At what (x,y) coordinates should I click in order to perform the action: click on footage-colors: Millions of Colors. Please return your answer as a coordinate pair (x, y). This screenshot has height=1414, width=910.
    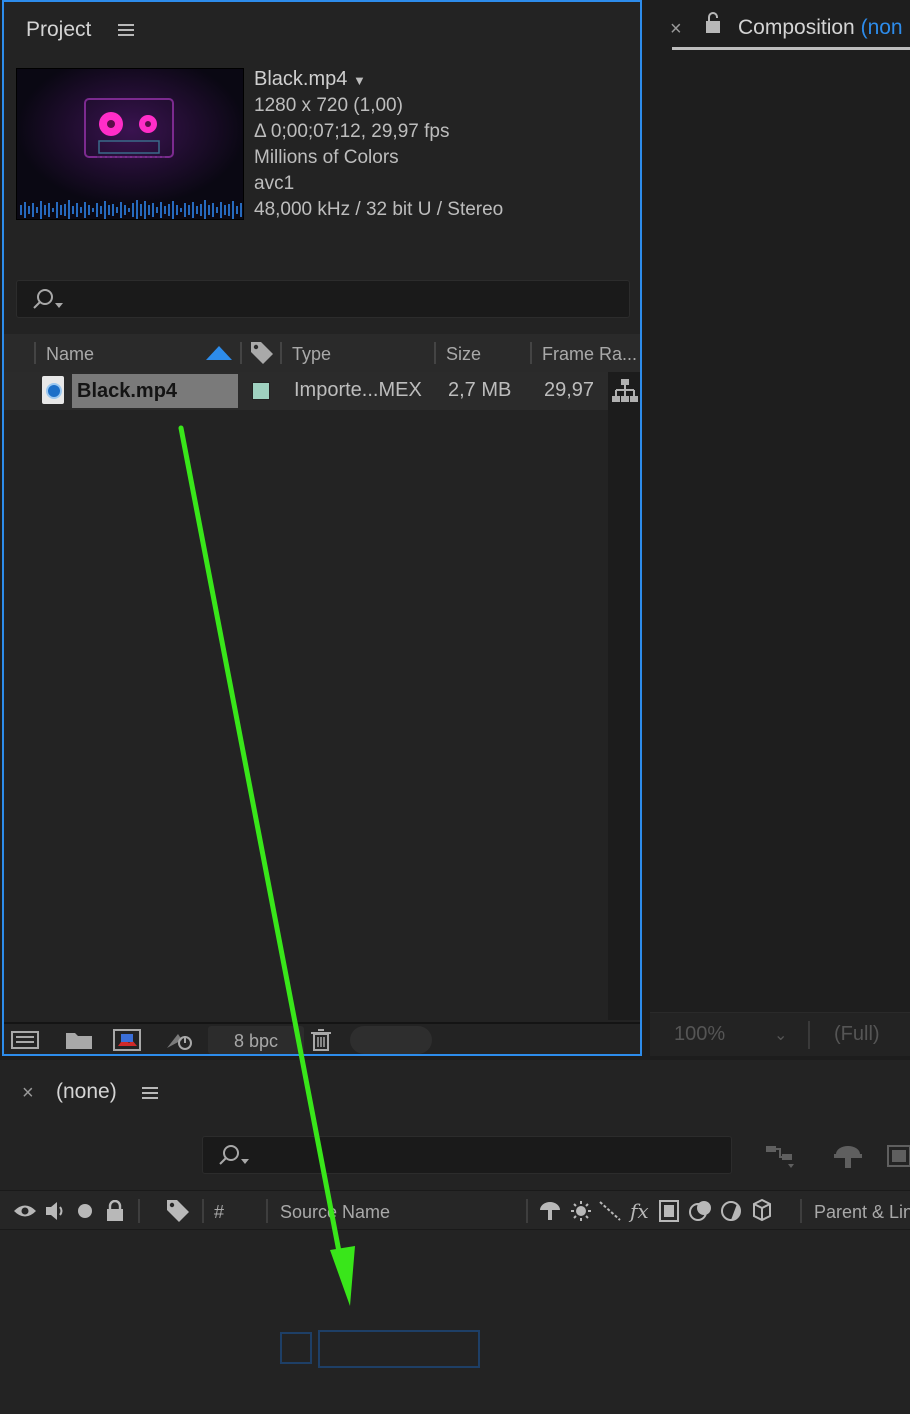
    Looking at the image, I should click on (326, 157).